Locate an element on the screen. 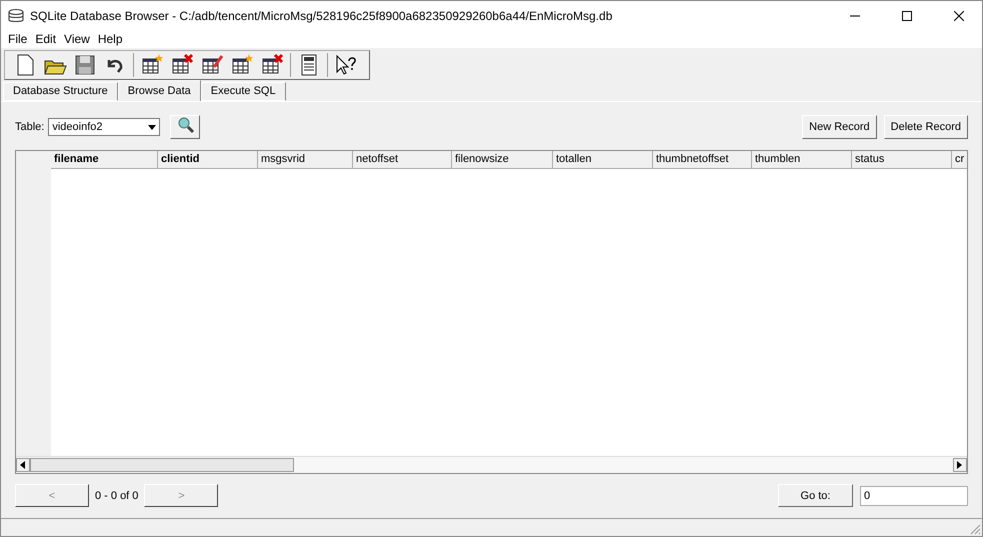 The width and height of the screenshot is (983, 537). window-title: SQLite Database Browser - C:/adb/tencent/MicroMsg/528196c25f8900a682350929260b6a44/EnMicroMsg.db is located at coordinates (322, 16).